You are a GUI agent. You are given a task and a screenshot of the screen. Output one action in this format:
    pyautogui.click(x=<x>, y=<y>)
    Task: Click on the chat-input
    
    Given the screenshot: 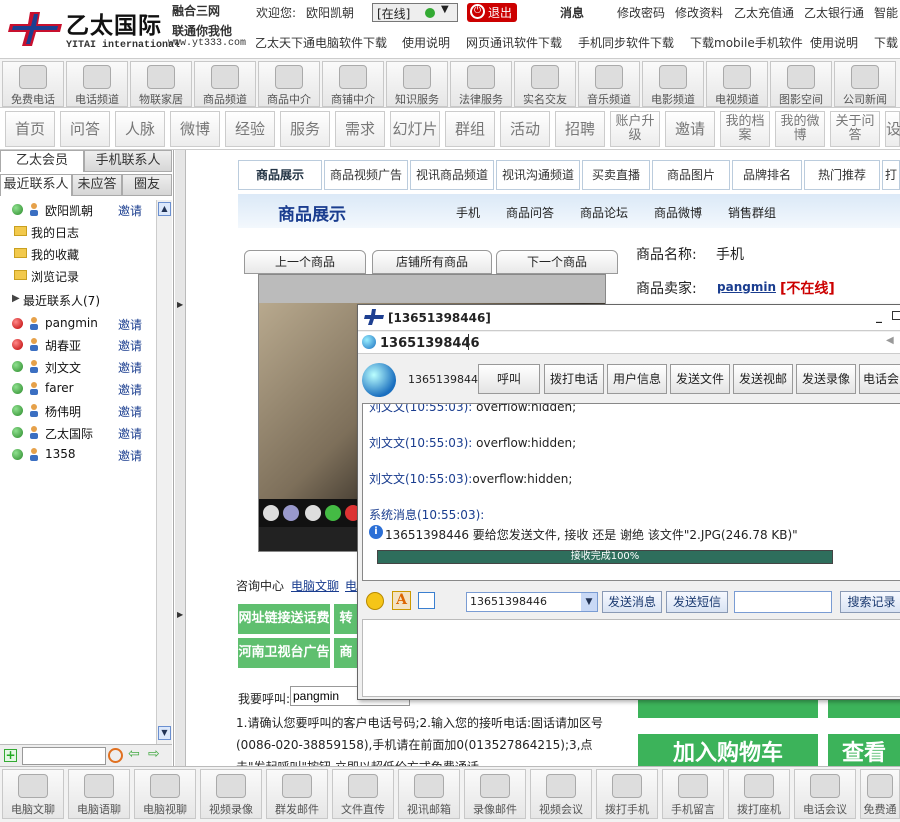 What is the action you would take?
    pyautogui.click(x=631, y=658)
    